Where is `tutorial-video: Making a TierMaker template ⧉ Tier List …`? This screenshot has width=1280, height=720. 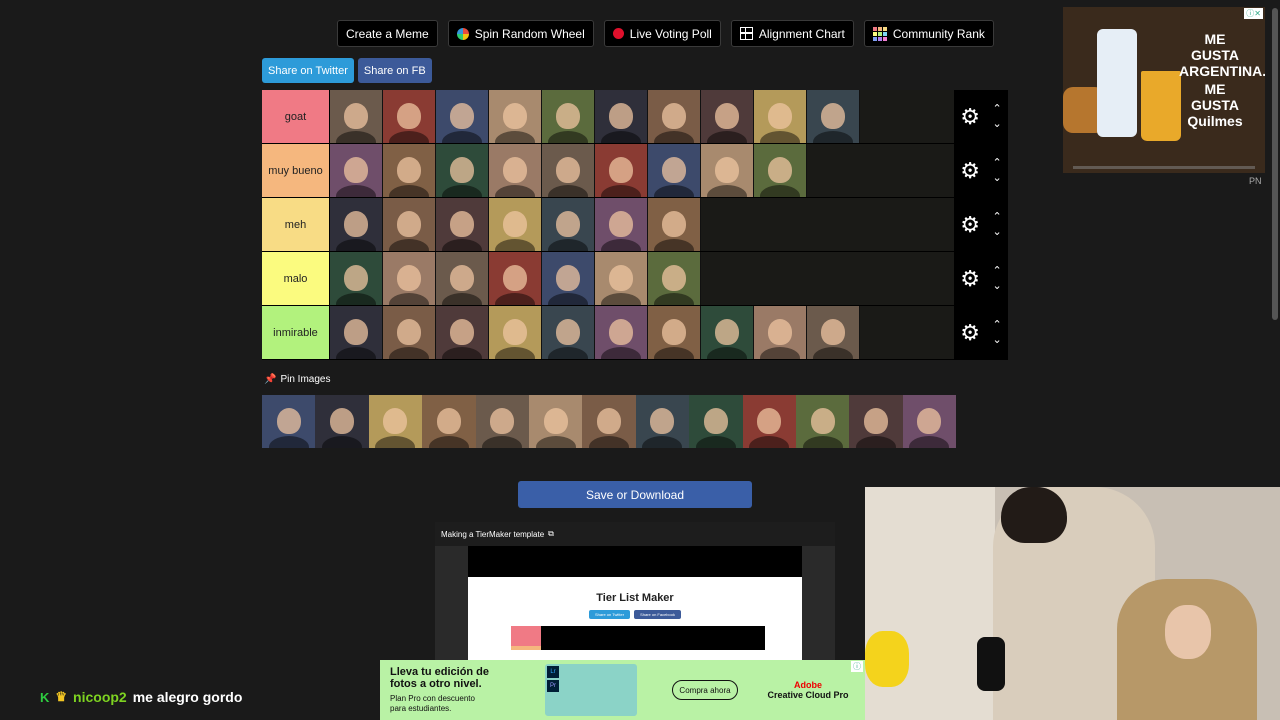 tutorial-video: Making a TierMaker template ⧉ Tier List … is located at coordinates (635, 592).